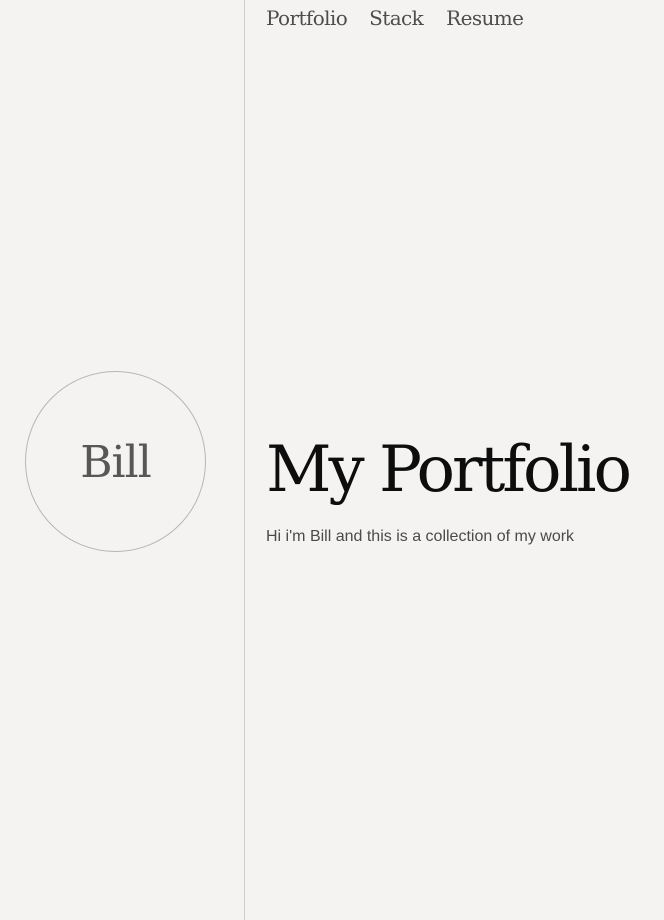 The image size is (664, 920). Describe the element at coordinates (307, 18) in the screenshot. I see `nav-link-portfolio: Portfolio` at that location.